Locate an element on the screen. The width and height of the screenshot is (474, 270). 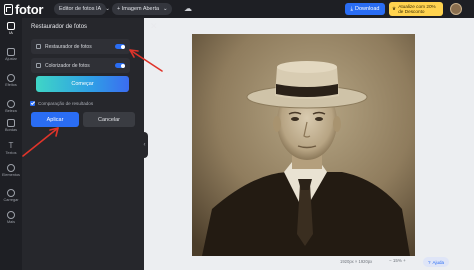
rail-item-ajustar: Ajustar is located at coordinates (11, 54).